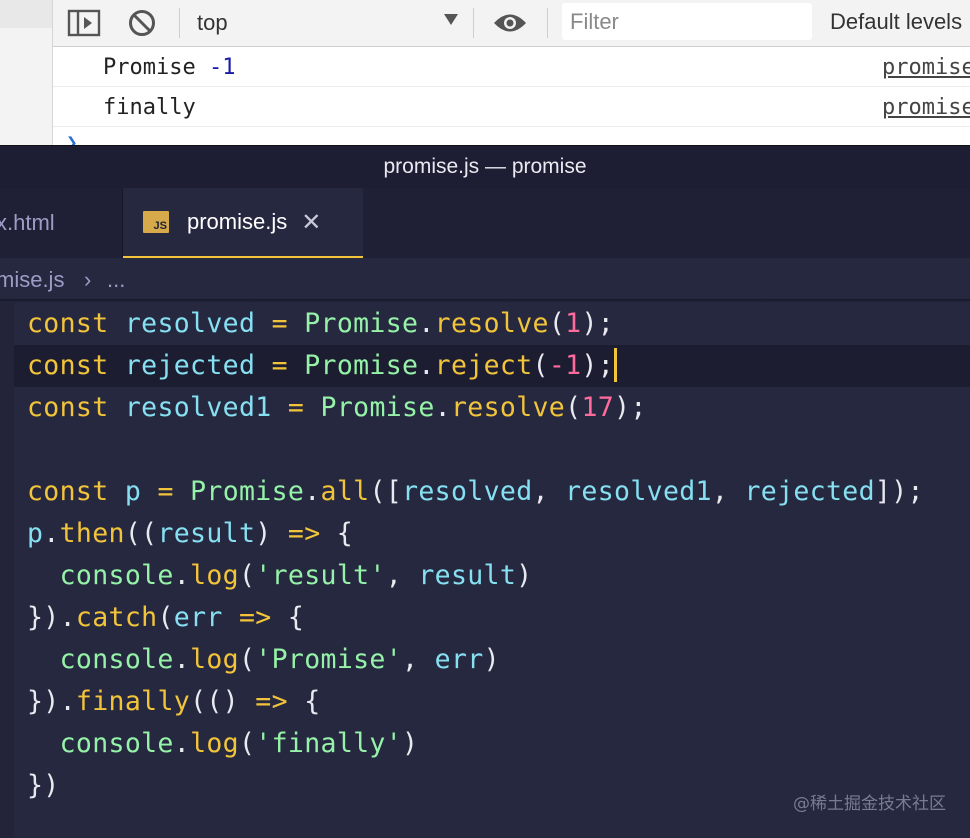 This screenshot has width=970, height=838. I want to click on filter-input, so click(684, 21).